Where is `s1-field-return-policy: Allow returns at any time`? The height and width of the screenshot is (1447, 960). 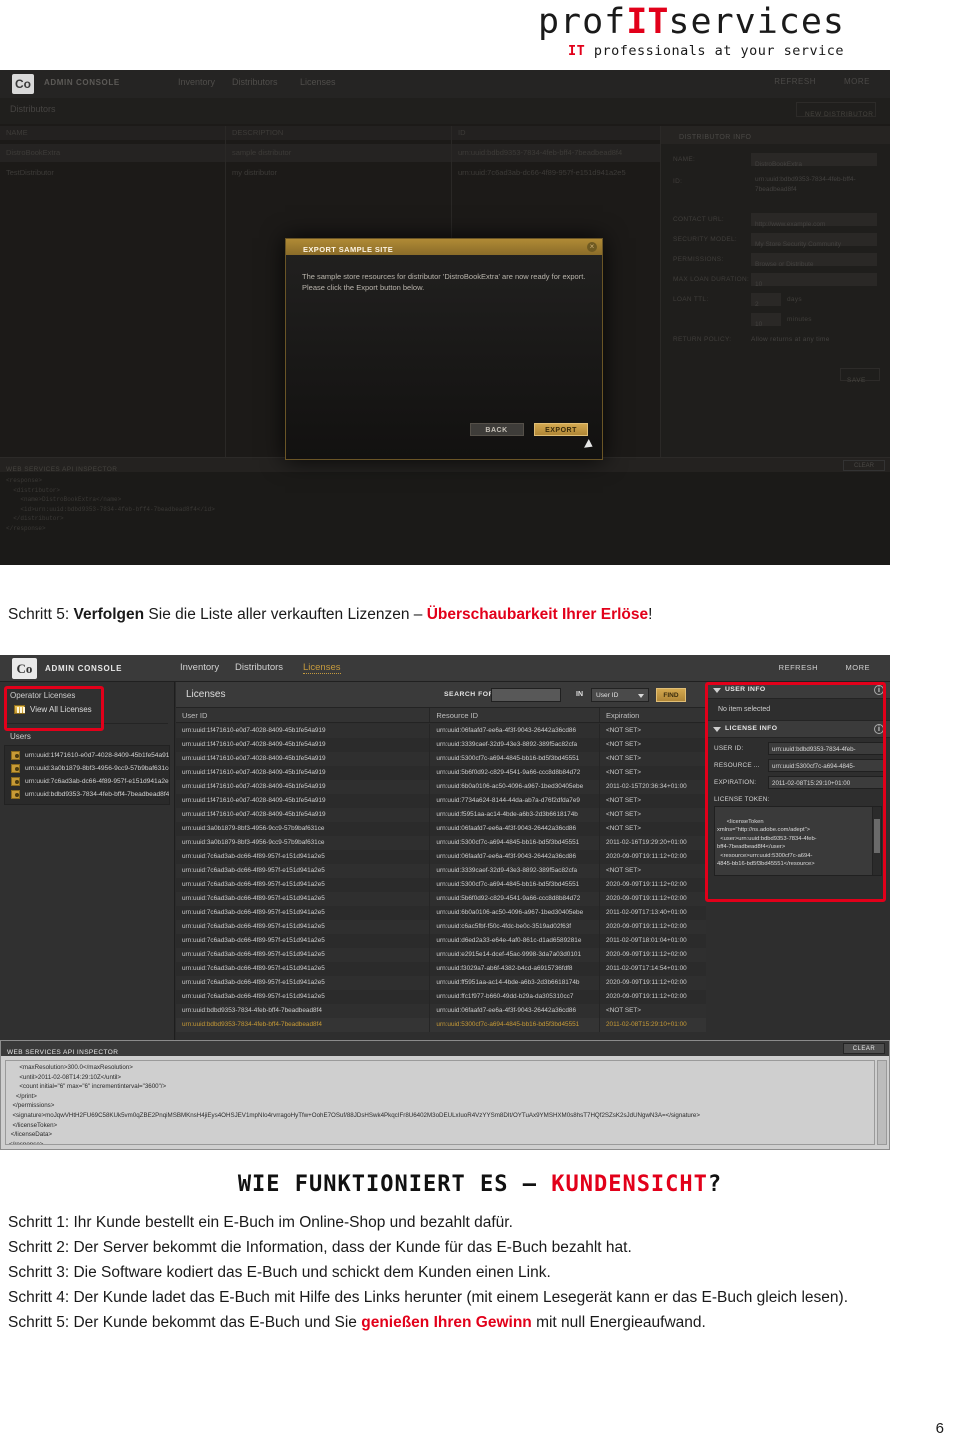
s1-field-return-policy: Allow returns at any time is located at coordinates (790, 339).